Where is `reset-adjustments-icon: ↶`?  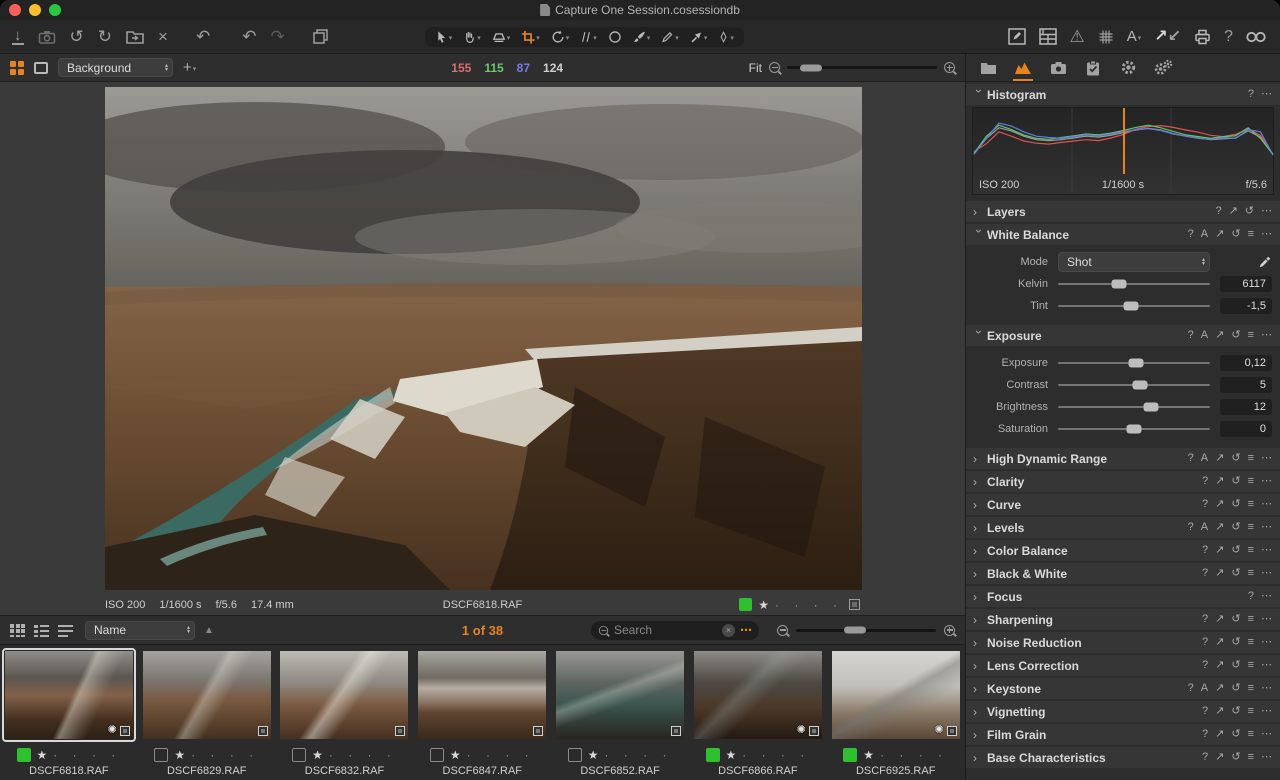
reset-adjustments-icon: ↶ is located at coordinates (203, 36).